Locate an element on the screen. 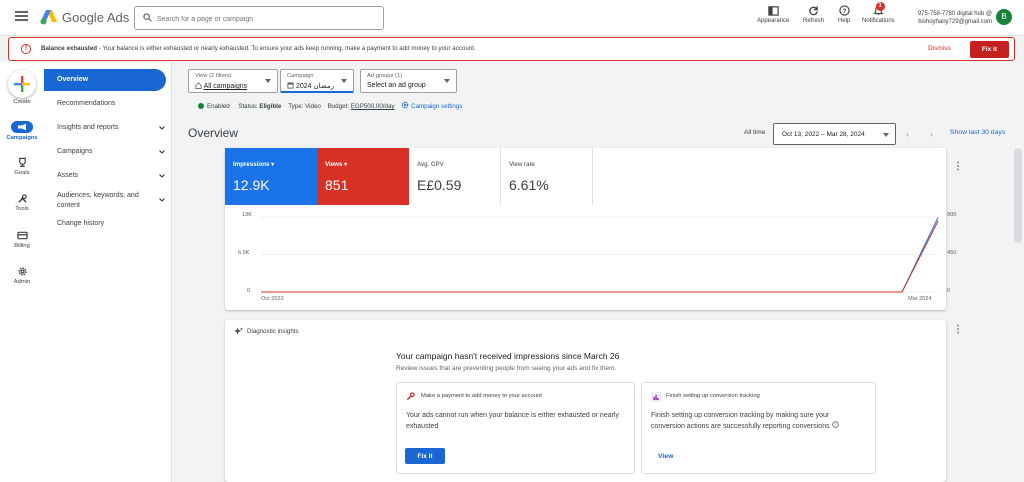  rail-goals-label: Goals is located at coordinates (22, 173).